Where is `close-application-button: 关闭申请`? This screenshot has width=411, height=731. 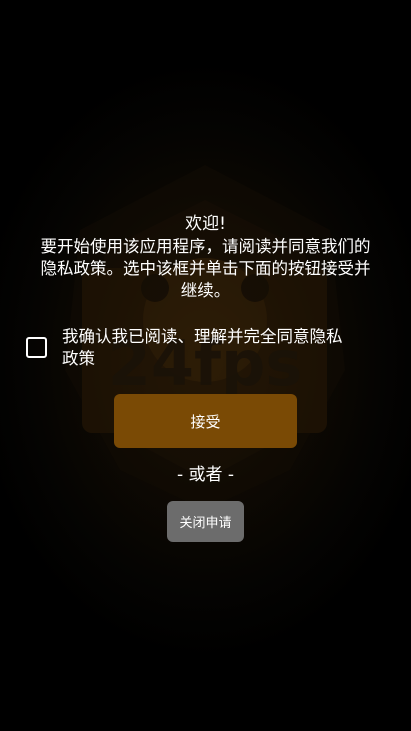 close-application-button: 关闭申请 is located at coordinates (205, 521).